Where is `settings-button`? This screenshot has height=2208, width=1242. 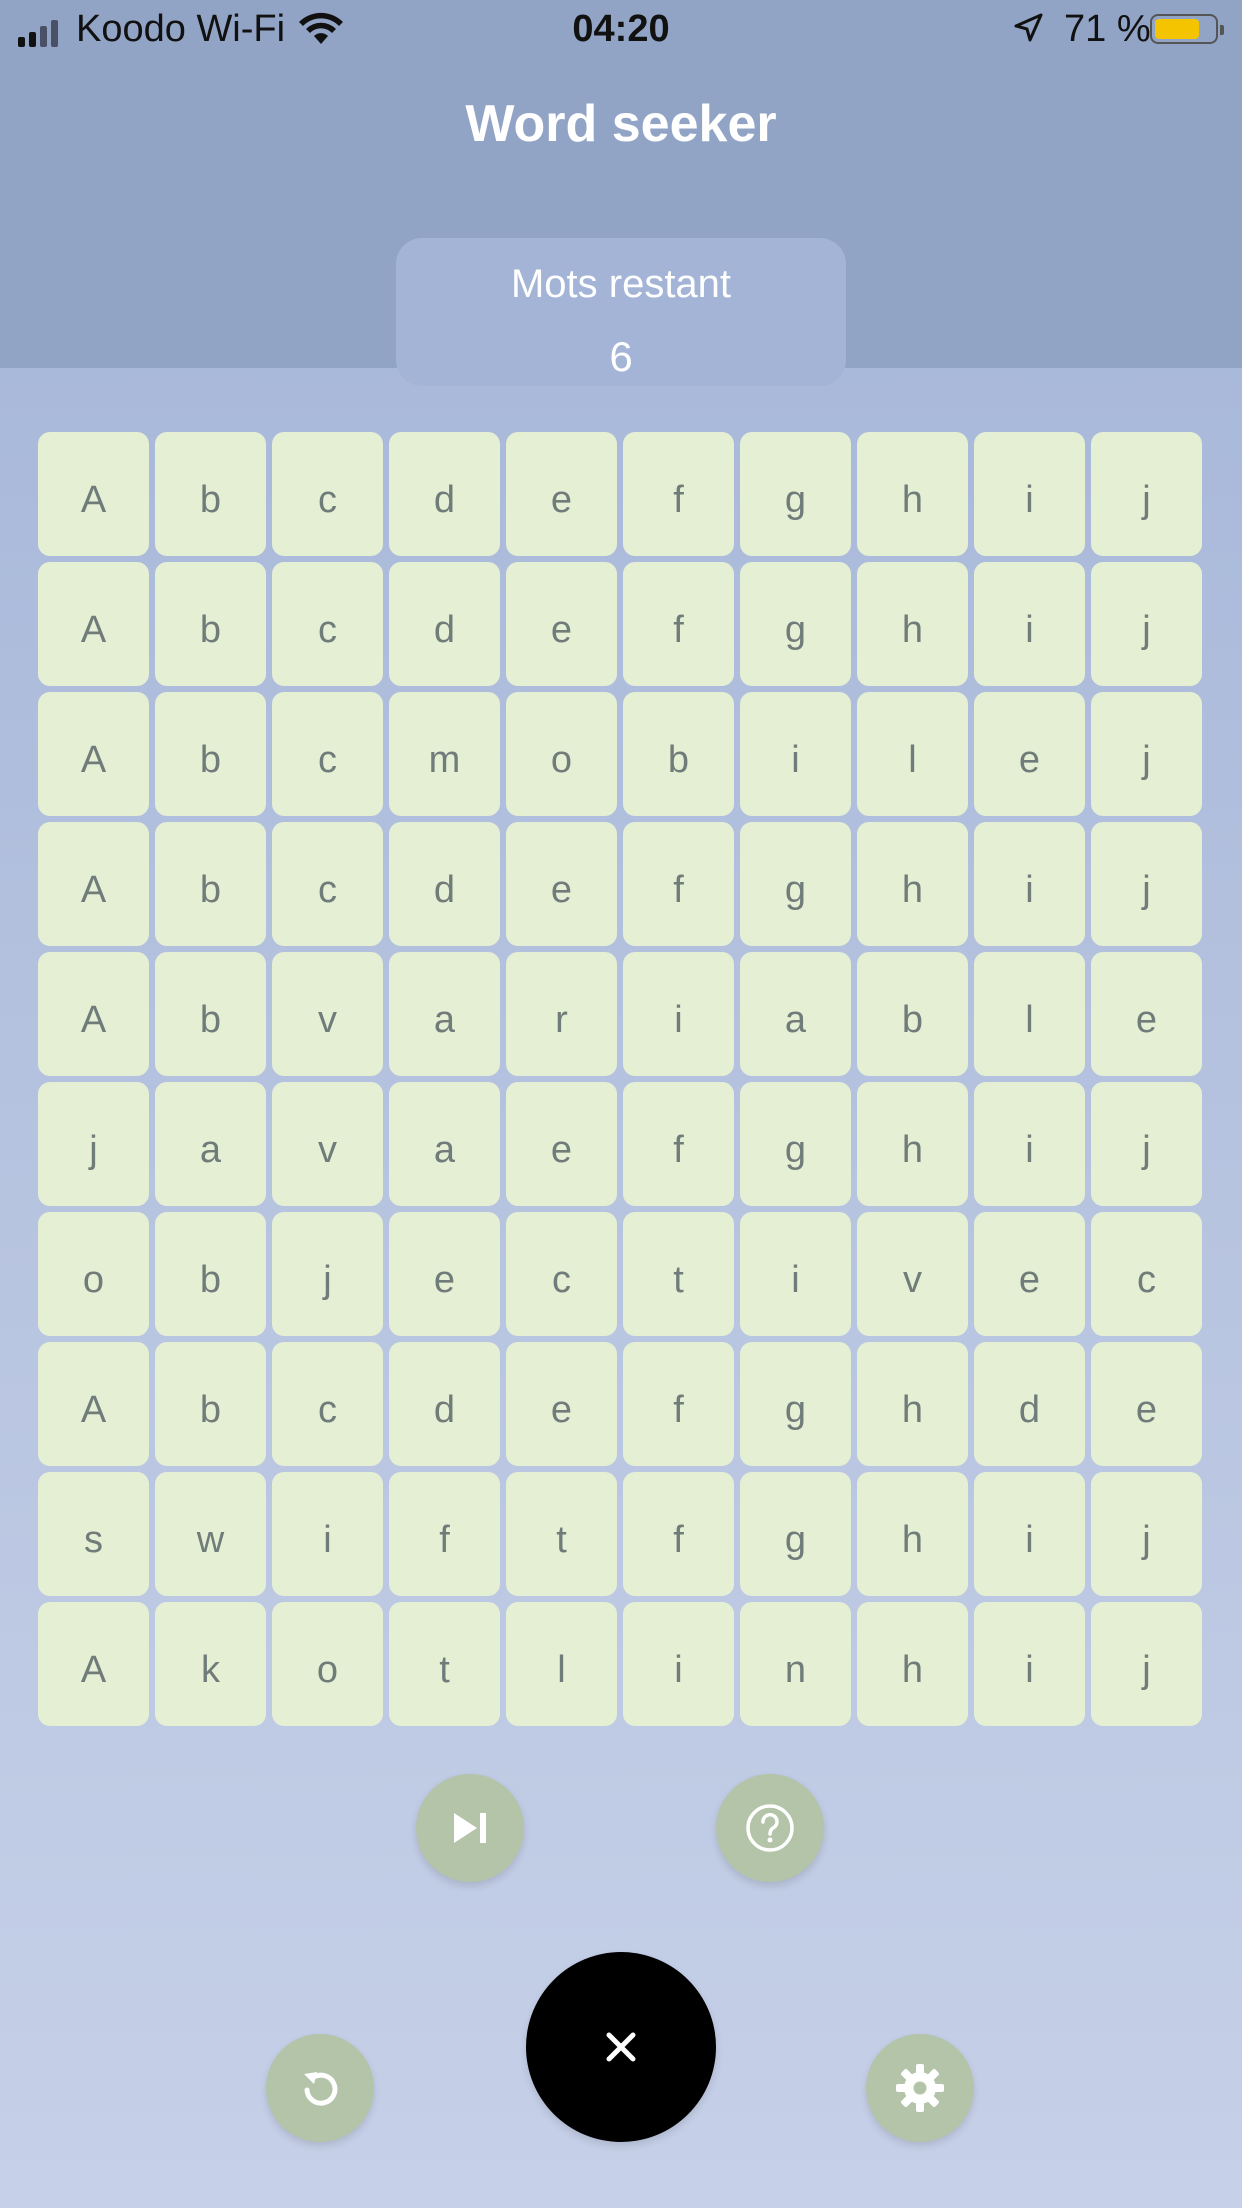
settings-button is located at coordinates (920, 2088).